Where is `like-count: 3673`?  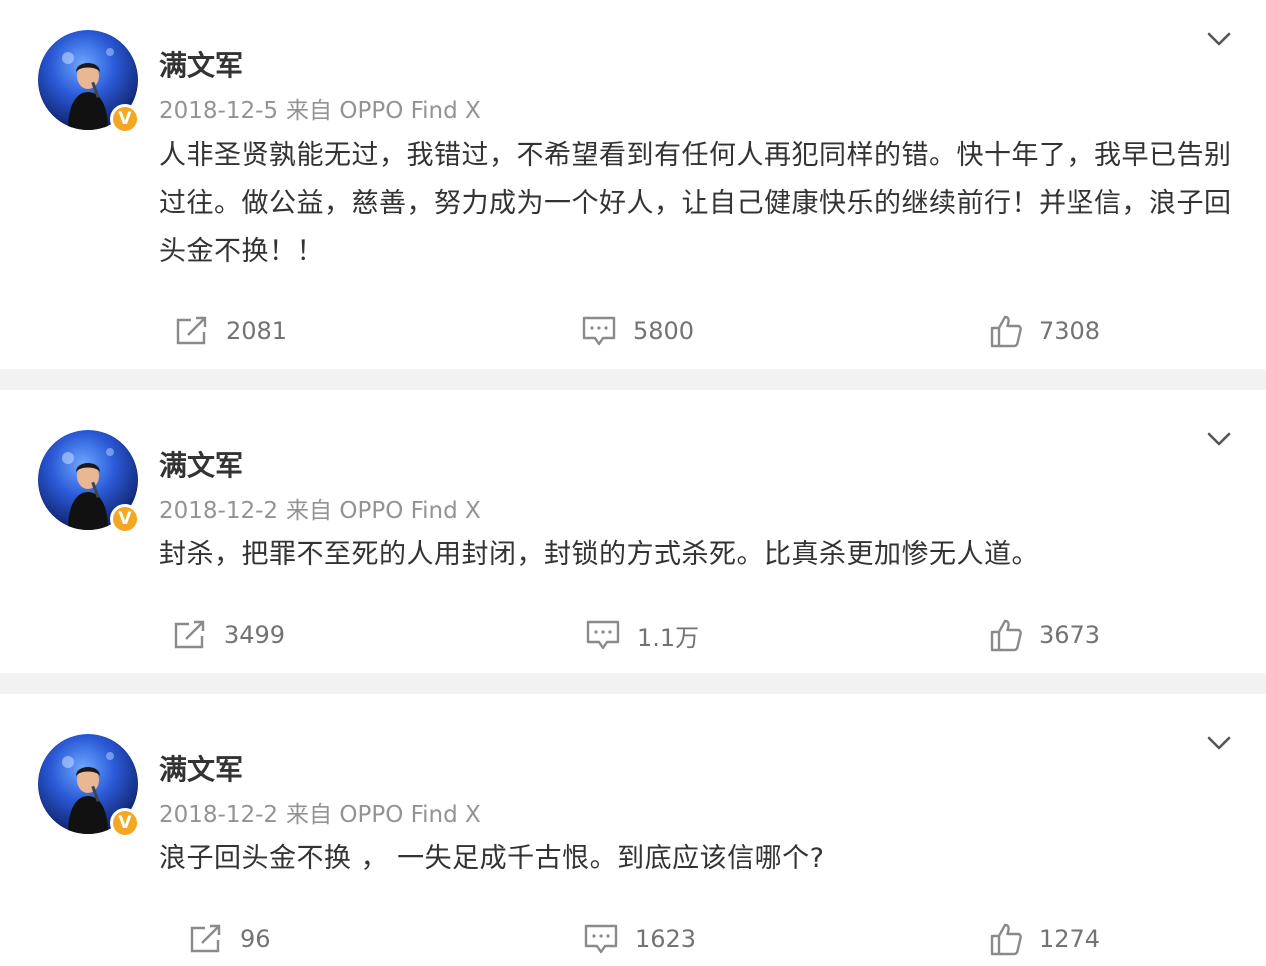
like-count: 3673 is located at coordinates (1070, 635).